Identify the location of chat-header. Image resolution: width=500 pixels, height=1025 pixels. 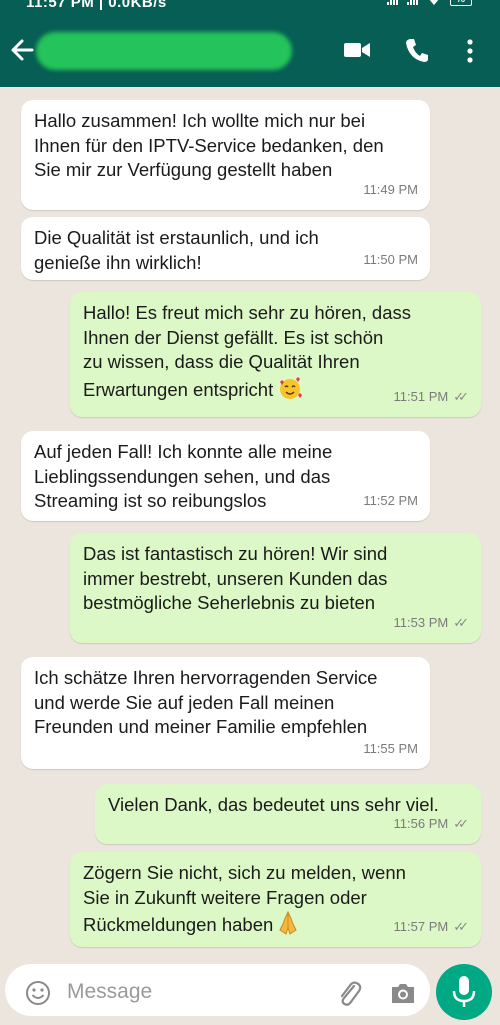
(250, 50).